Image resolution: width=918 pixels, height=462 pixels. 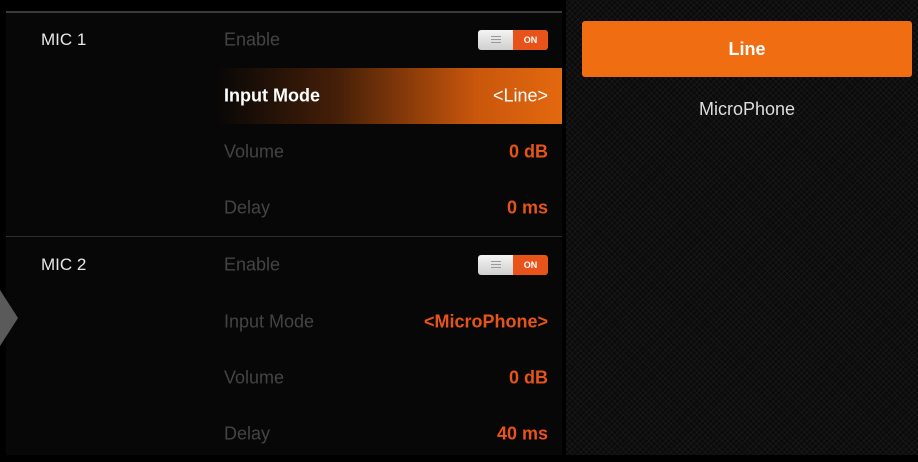 I want to click on mic2-enable-toggle: ON, so click(x=513, y=265).